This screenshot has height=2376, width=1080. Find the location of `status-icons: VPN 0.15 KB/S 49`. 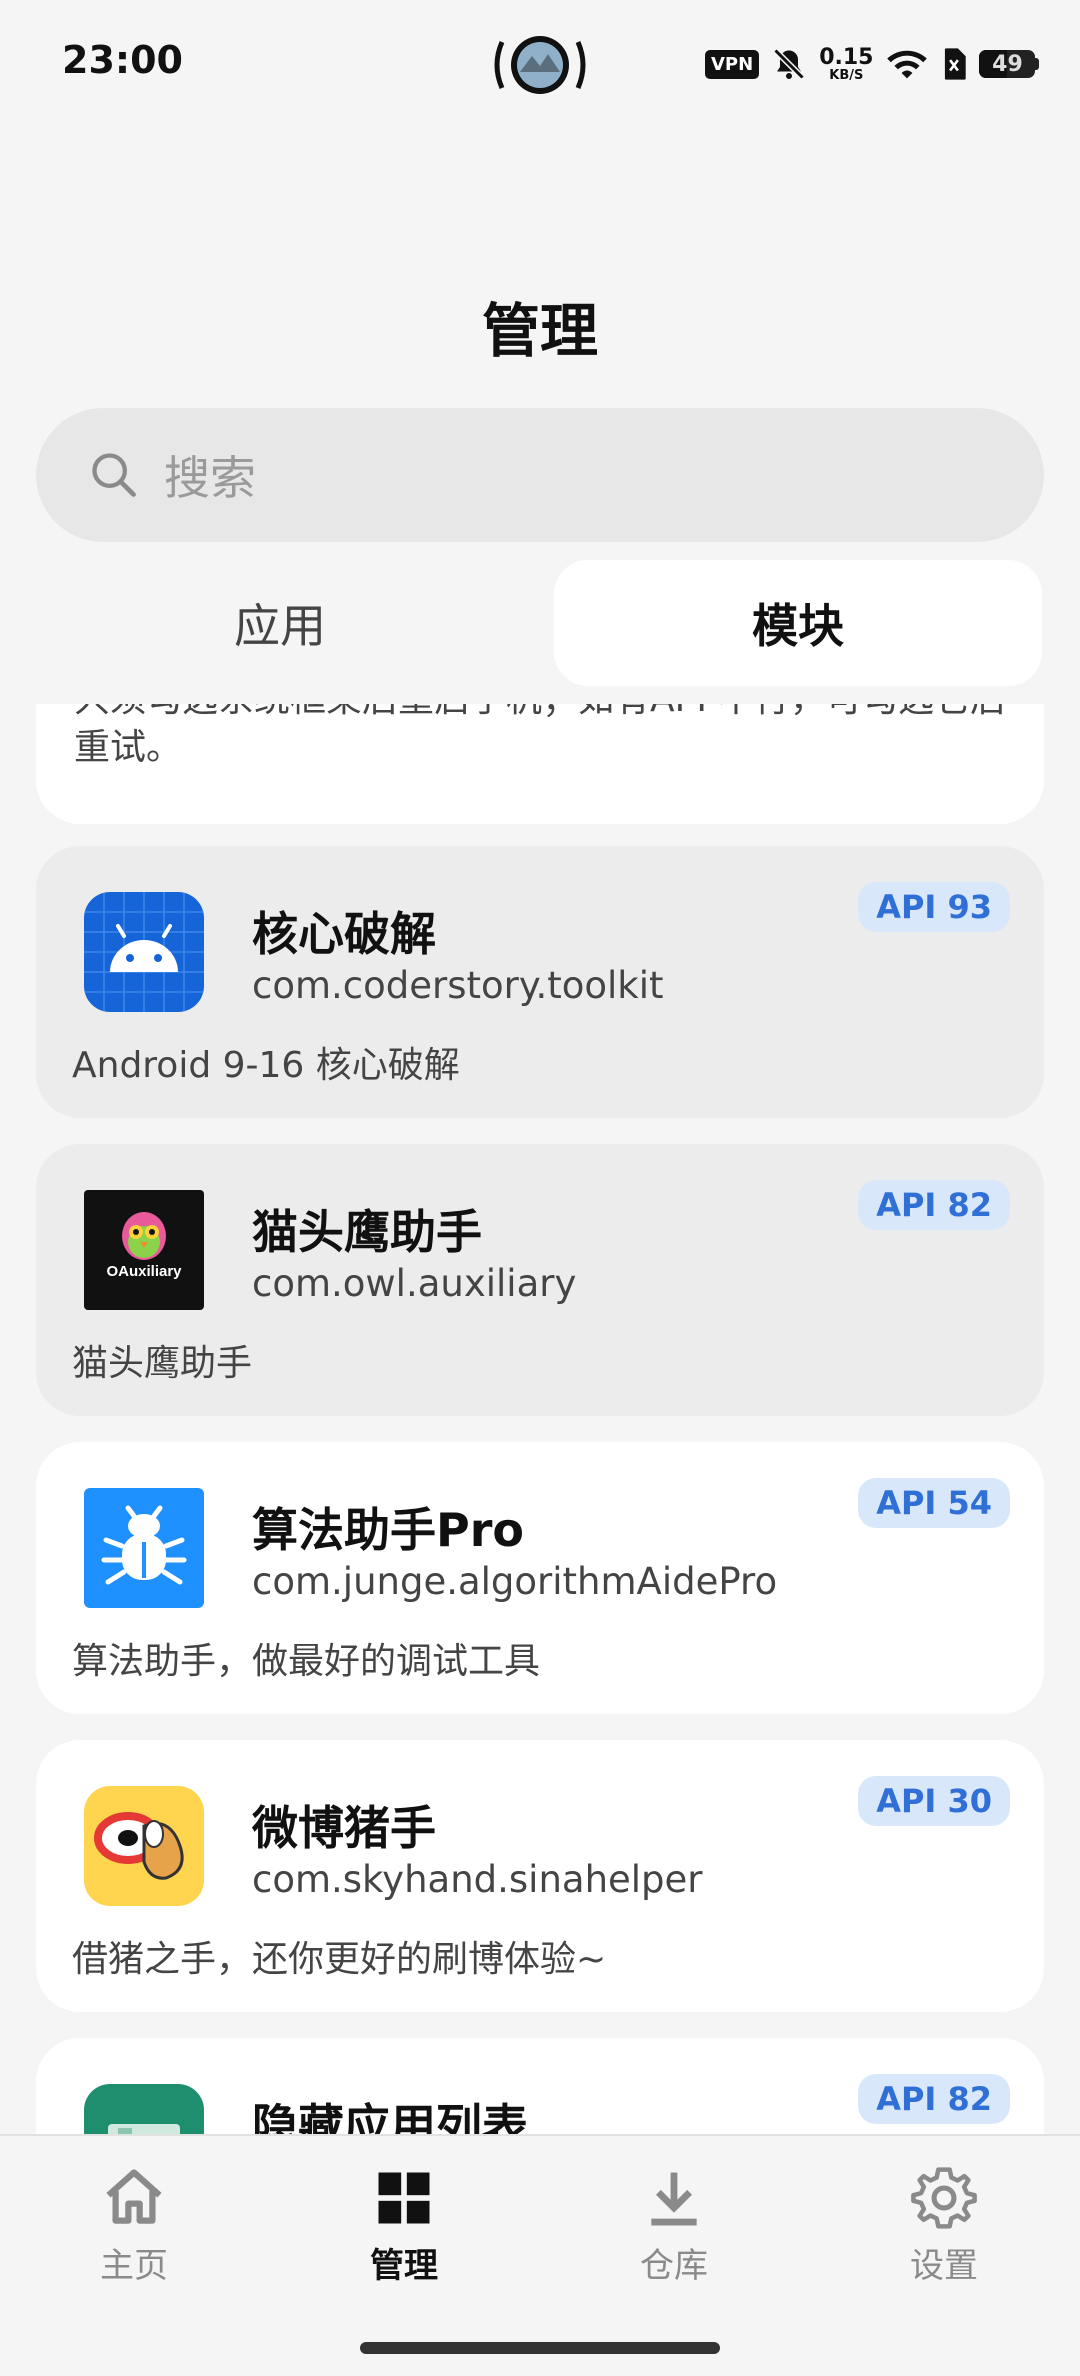

status-icons: VPN 0.15 KB/S 49 is located at coordinates (872, 64).